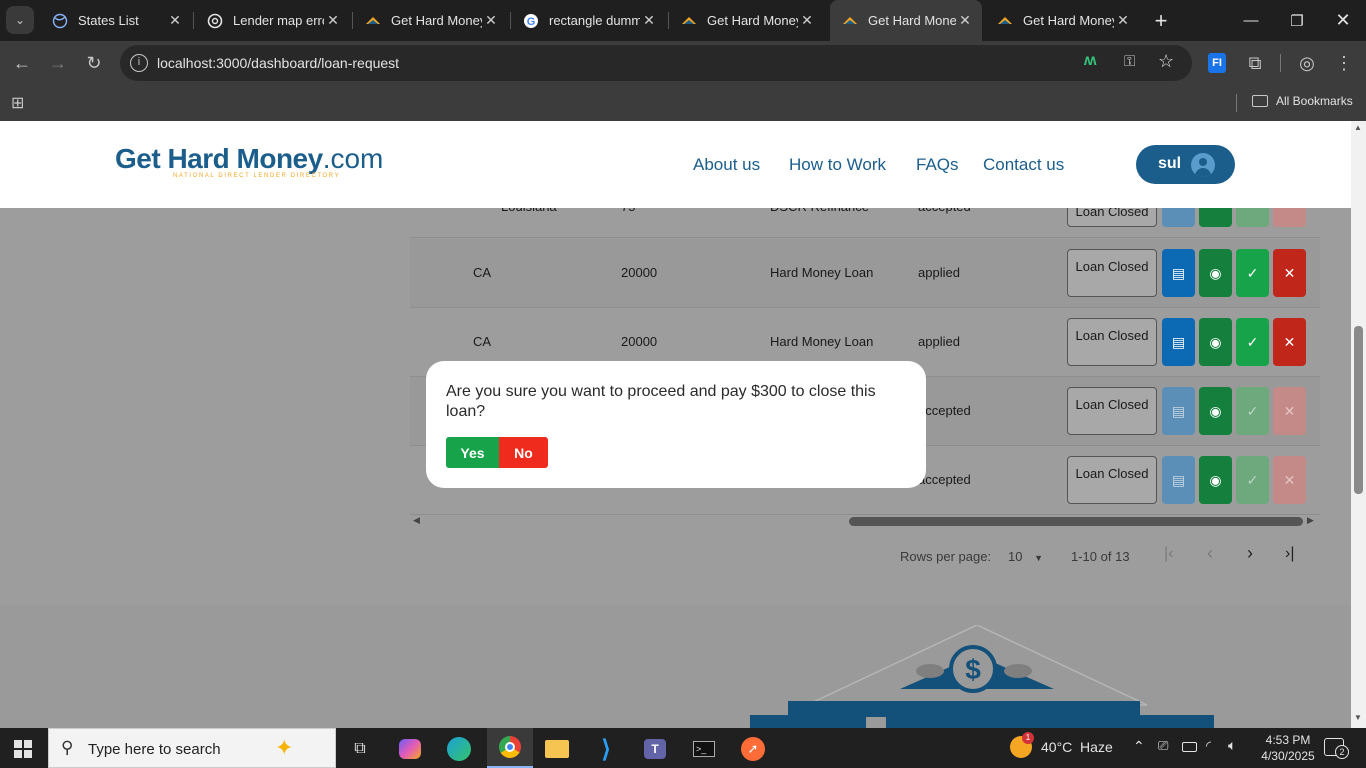 The height and width of the screenshot is (768, 1366). I want to click on apps-grid-icon: ⊞, so click(17, 103).